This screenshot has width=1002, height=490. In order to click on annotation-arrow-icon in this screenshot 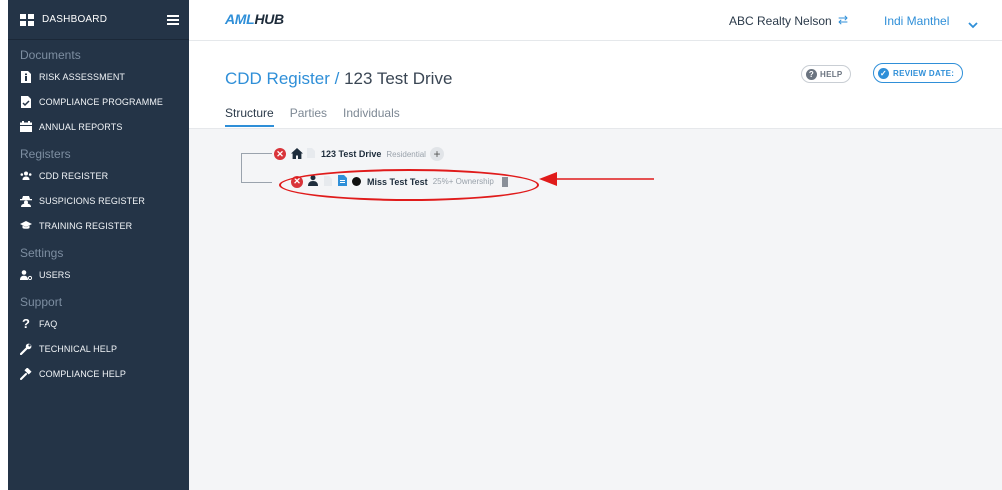, I will do `click(596, 179)`.